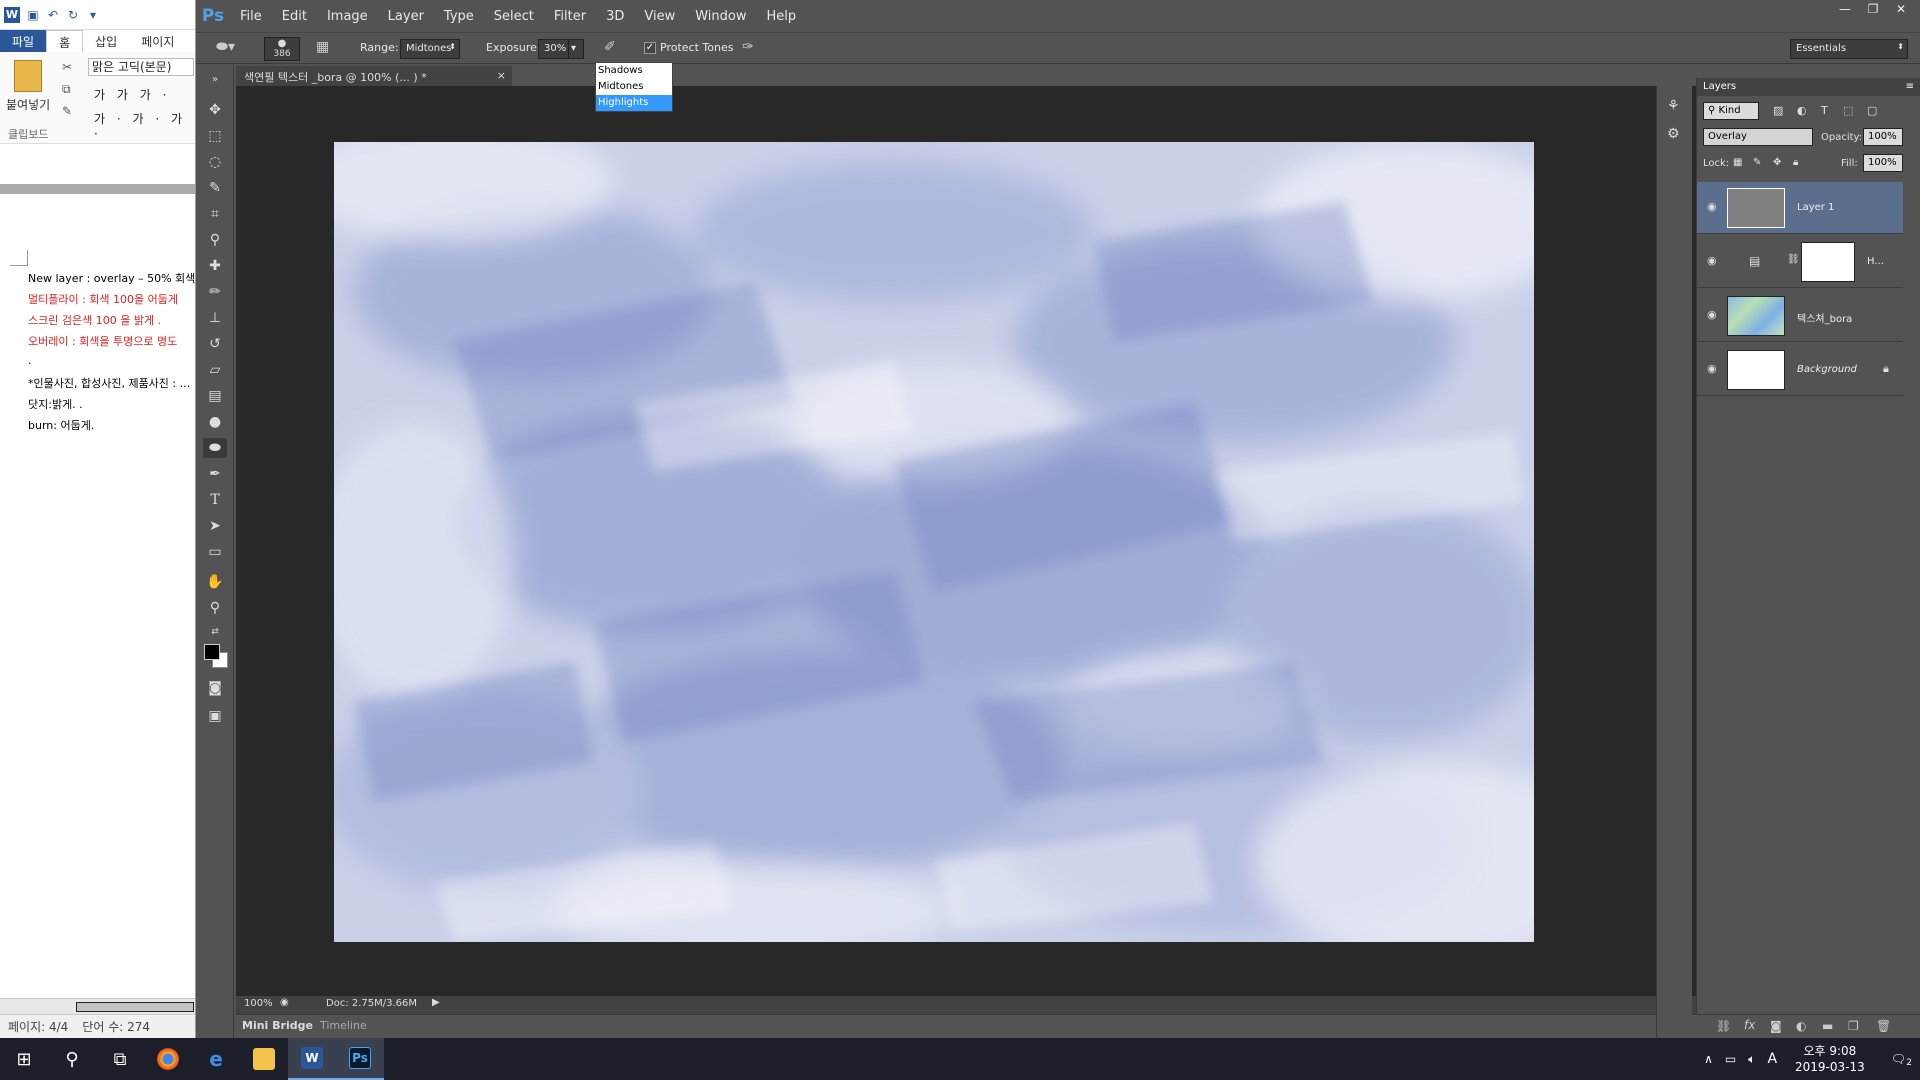 This screenshot has width=1920, height=1080. What do you see at coordinates (1795, 162) in the screenshot?
I see `lock-all-icon: 🔒︎` at bounding box center [1795, 162].